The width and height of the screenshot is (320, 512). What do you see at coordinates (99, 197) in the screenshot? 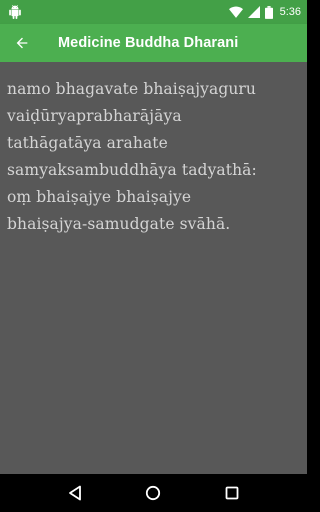
I see `dharani-line: oṃ bhaiṣajye bhaiṣajye` at bounding box center [99, 197].